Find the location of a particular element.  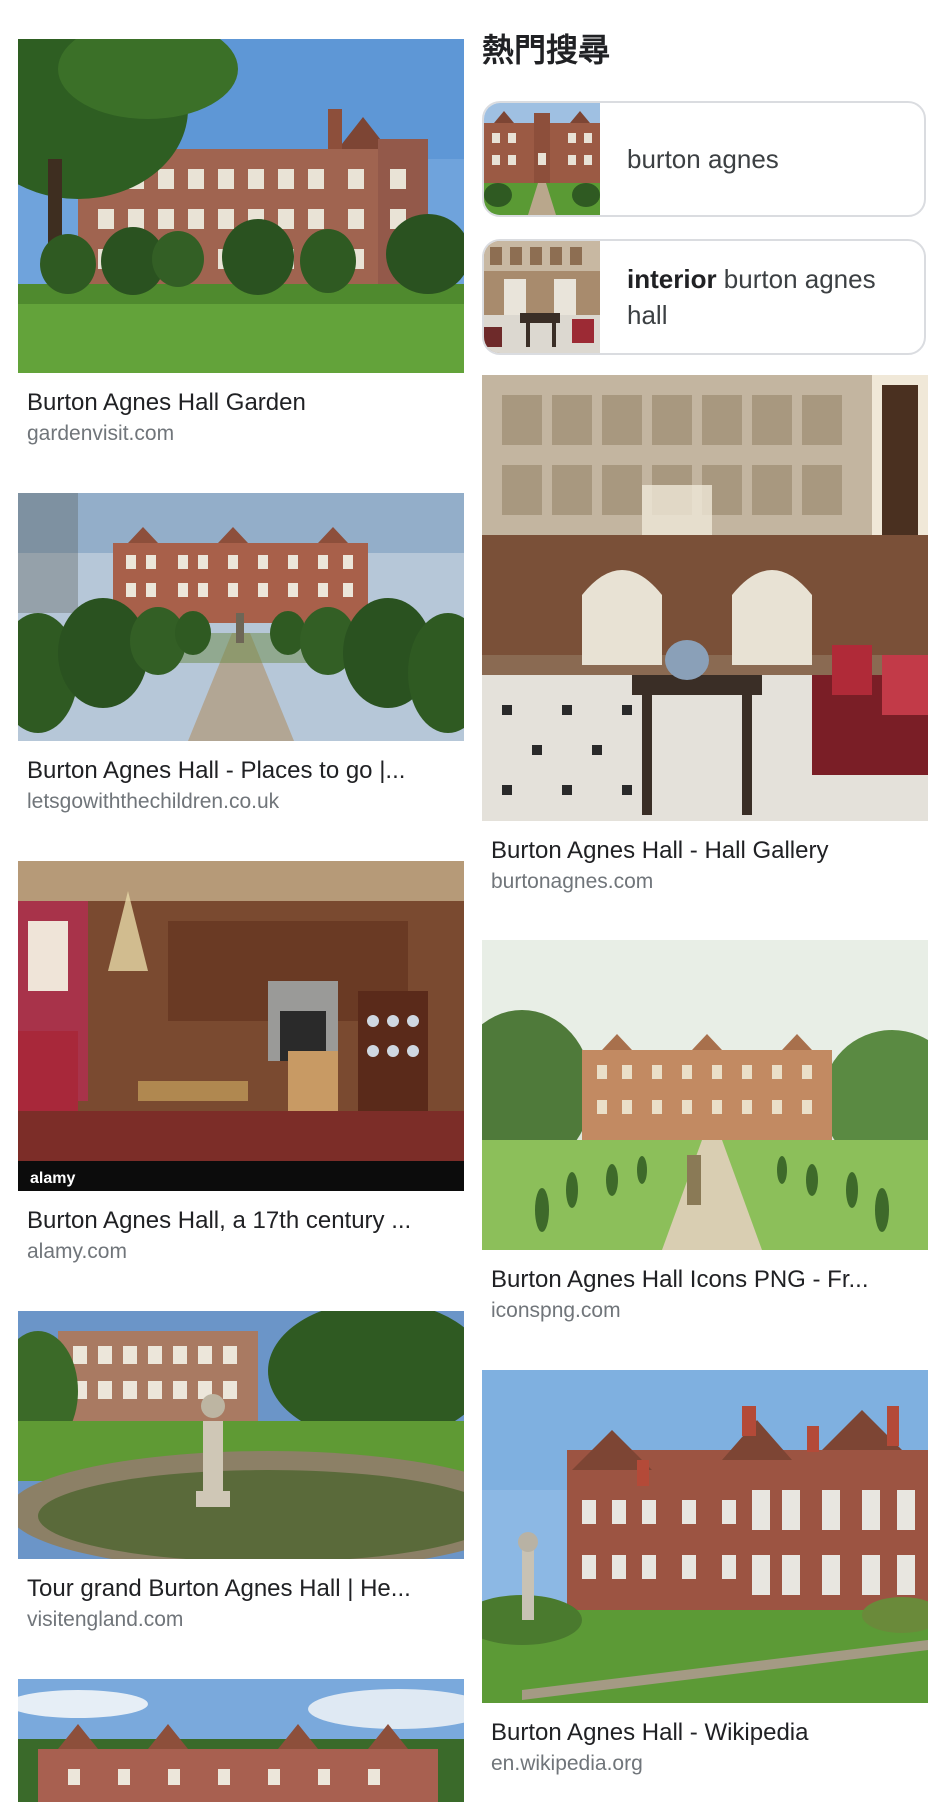

hall-painting-image is located at coordinates (705, 1095).